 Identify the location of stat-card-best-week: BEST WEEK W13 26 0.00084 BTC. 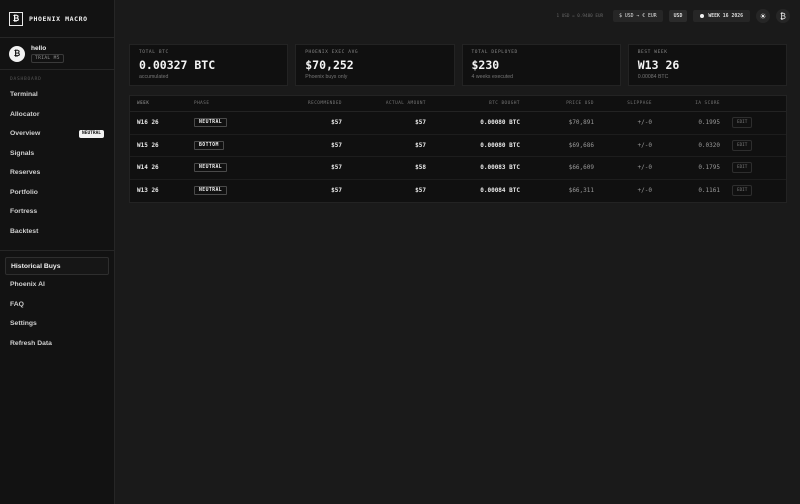
(707, 65).